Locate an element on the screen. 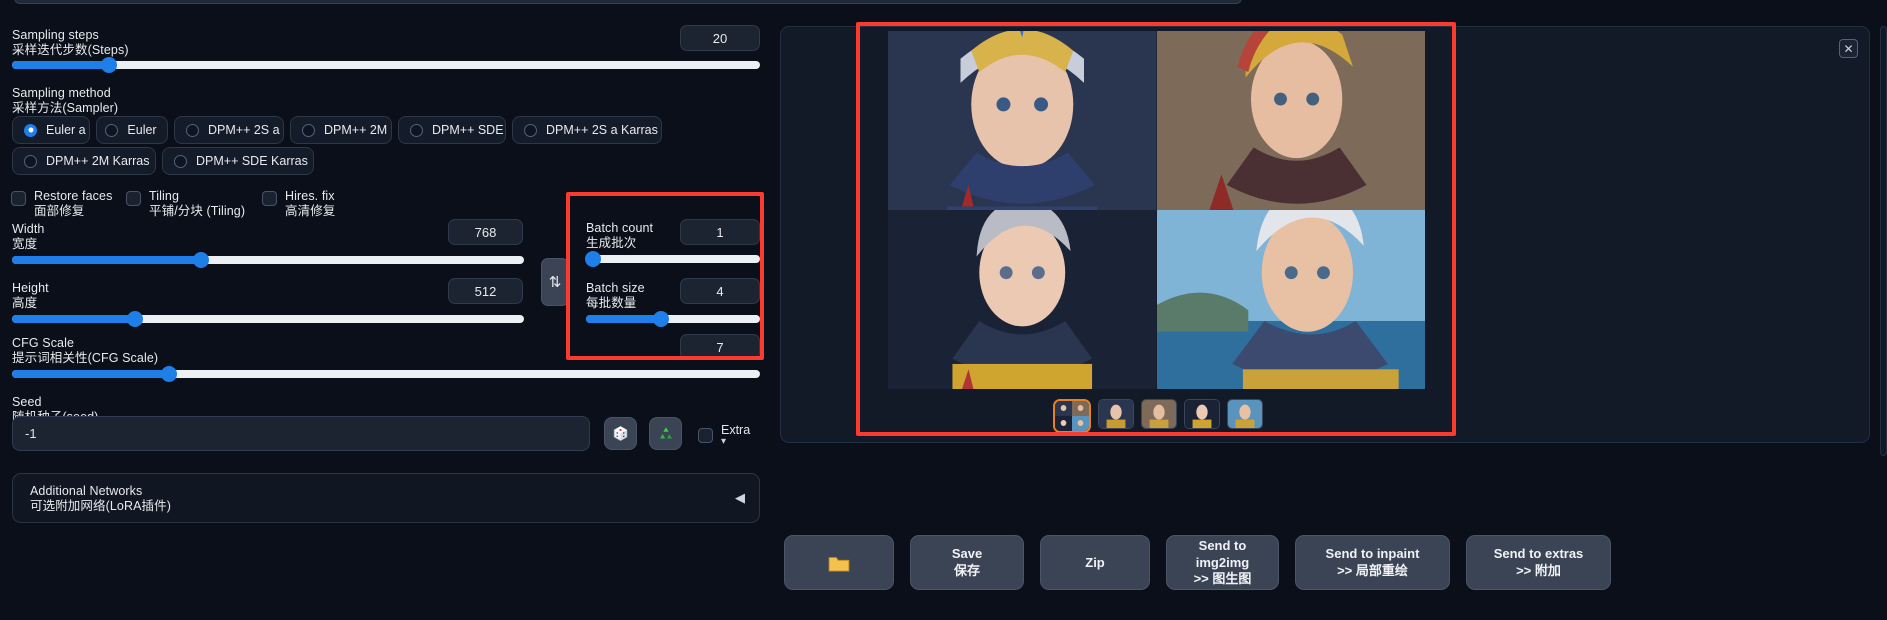 This screenshot has width=1887, height=620. restore-faces-toggle: Restore faces 面部修复 is located at coordinates (61, 204).